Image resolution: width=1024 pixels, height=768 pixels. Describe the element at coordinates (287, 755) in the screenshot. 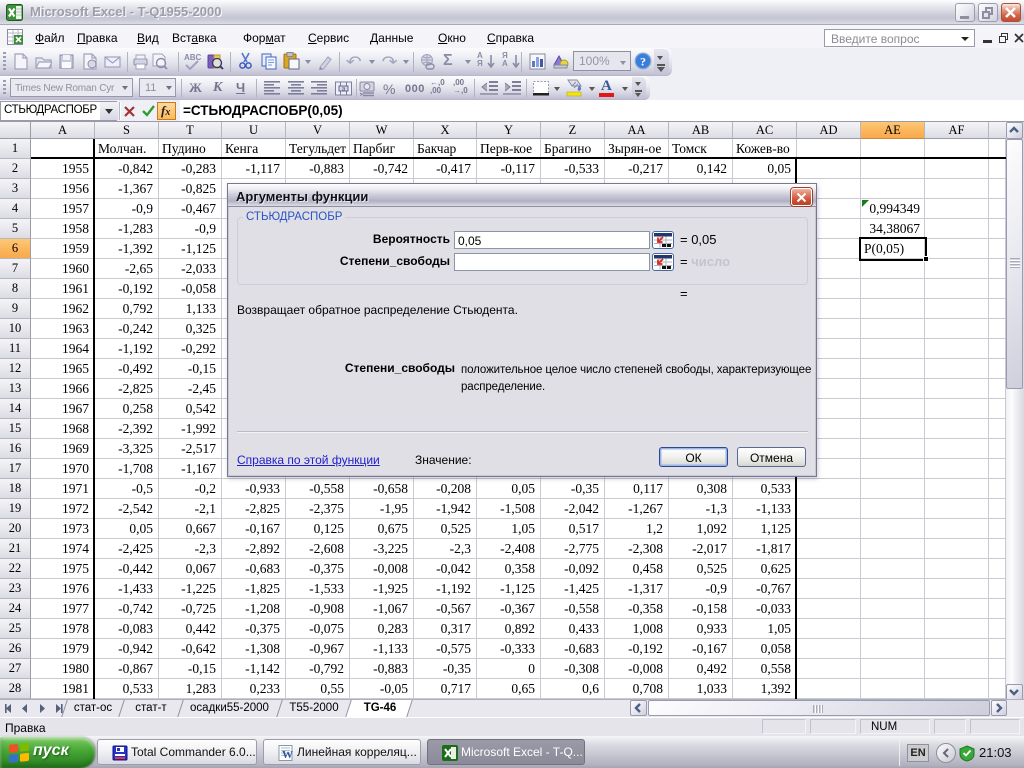

I see `svg-text: W` at that location.